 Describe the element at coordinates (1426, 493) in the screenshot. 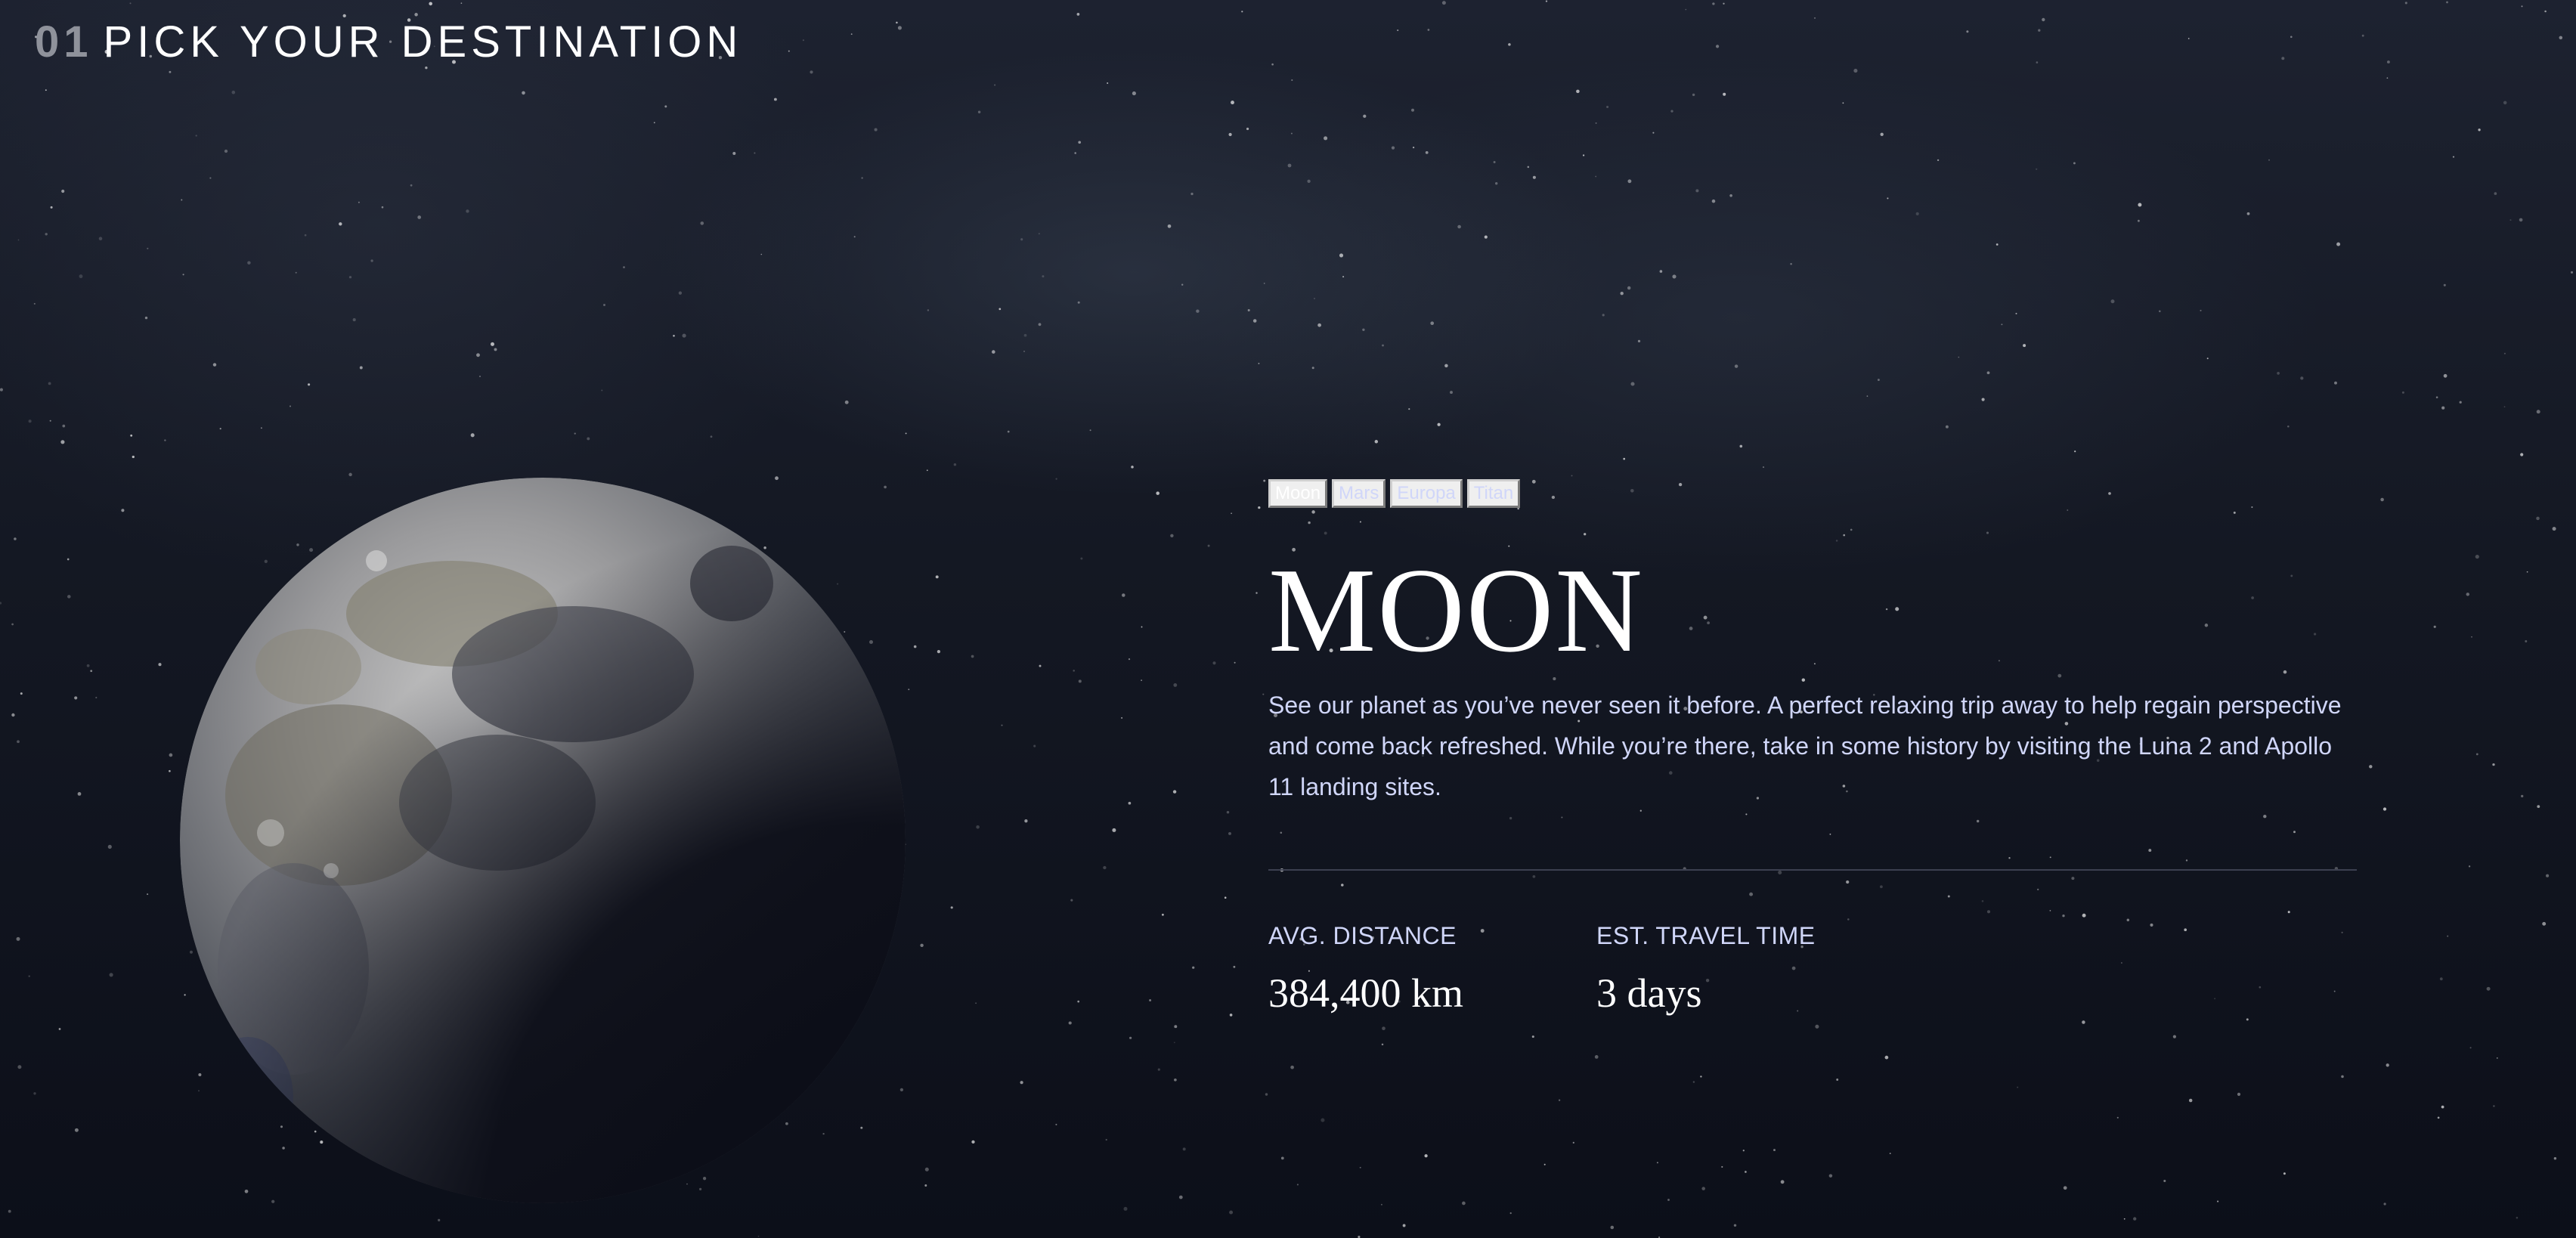

I see `tab-europa: Europa` at that location.